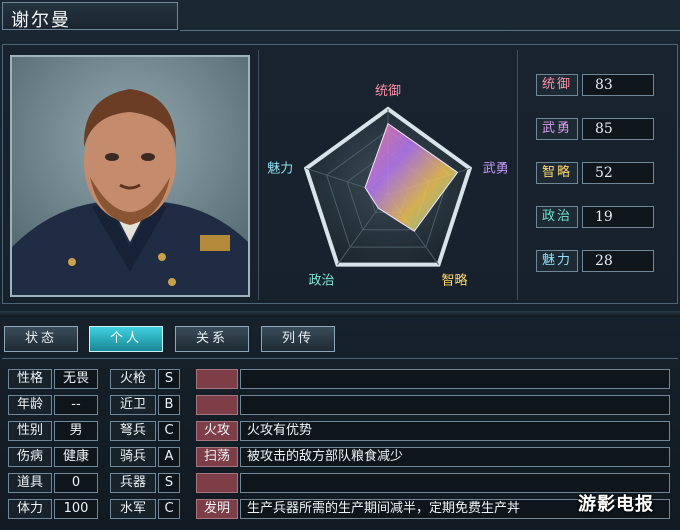 The image size is (680, 530). What do you see at coordinates (557, 85) in the screenshot?
I see `stat-label: 统御` at bounding box center [557, 85].